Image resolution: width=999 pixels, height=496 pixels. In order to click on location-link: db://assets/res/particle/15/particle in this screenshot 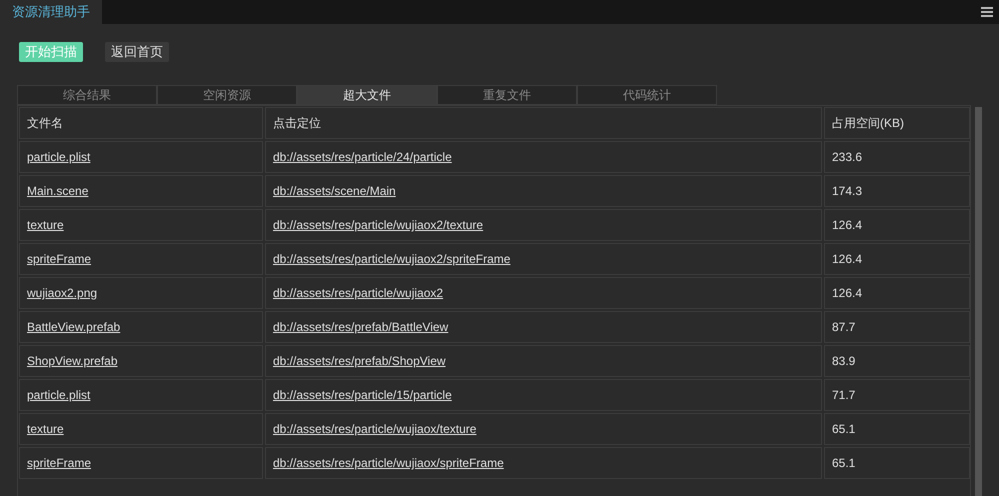, I will do `click(362, 395)`.